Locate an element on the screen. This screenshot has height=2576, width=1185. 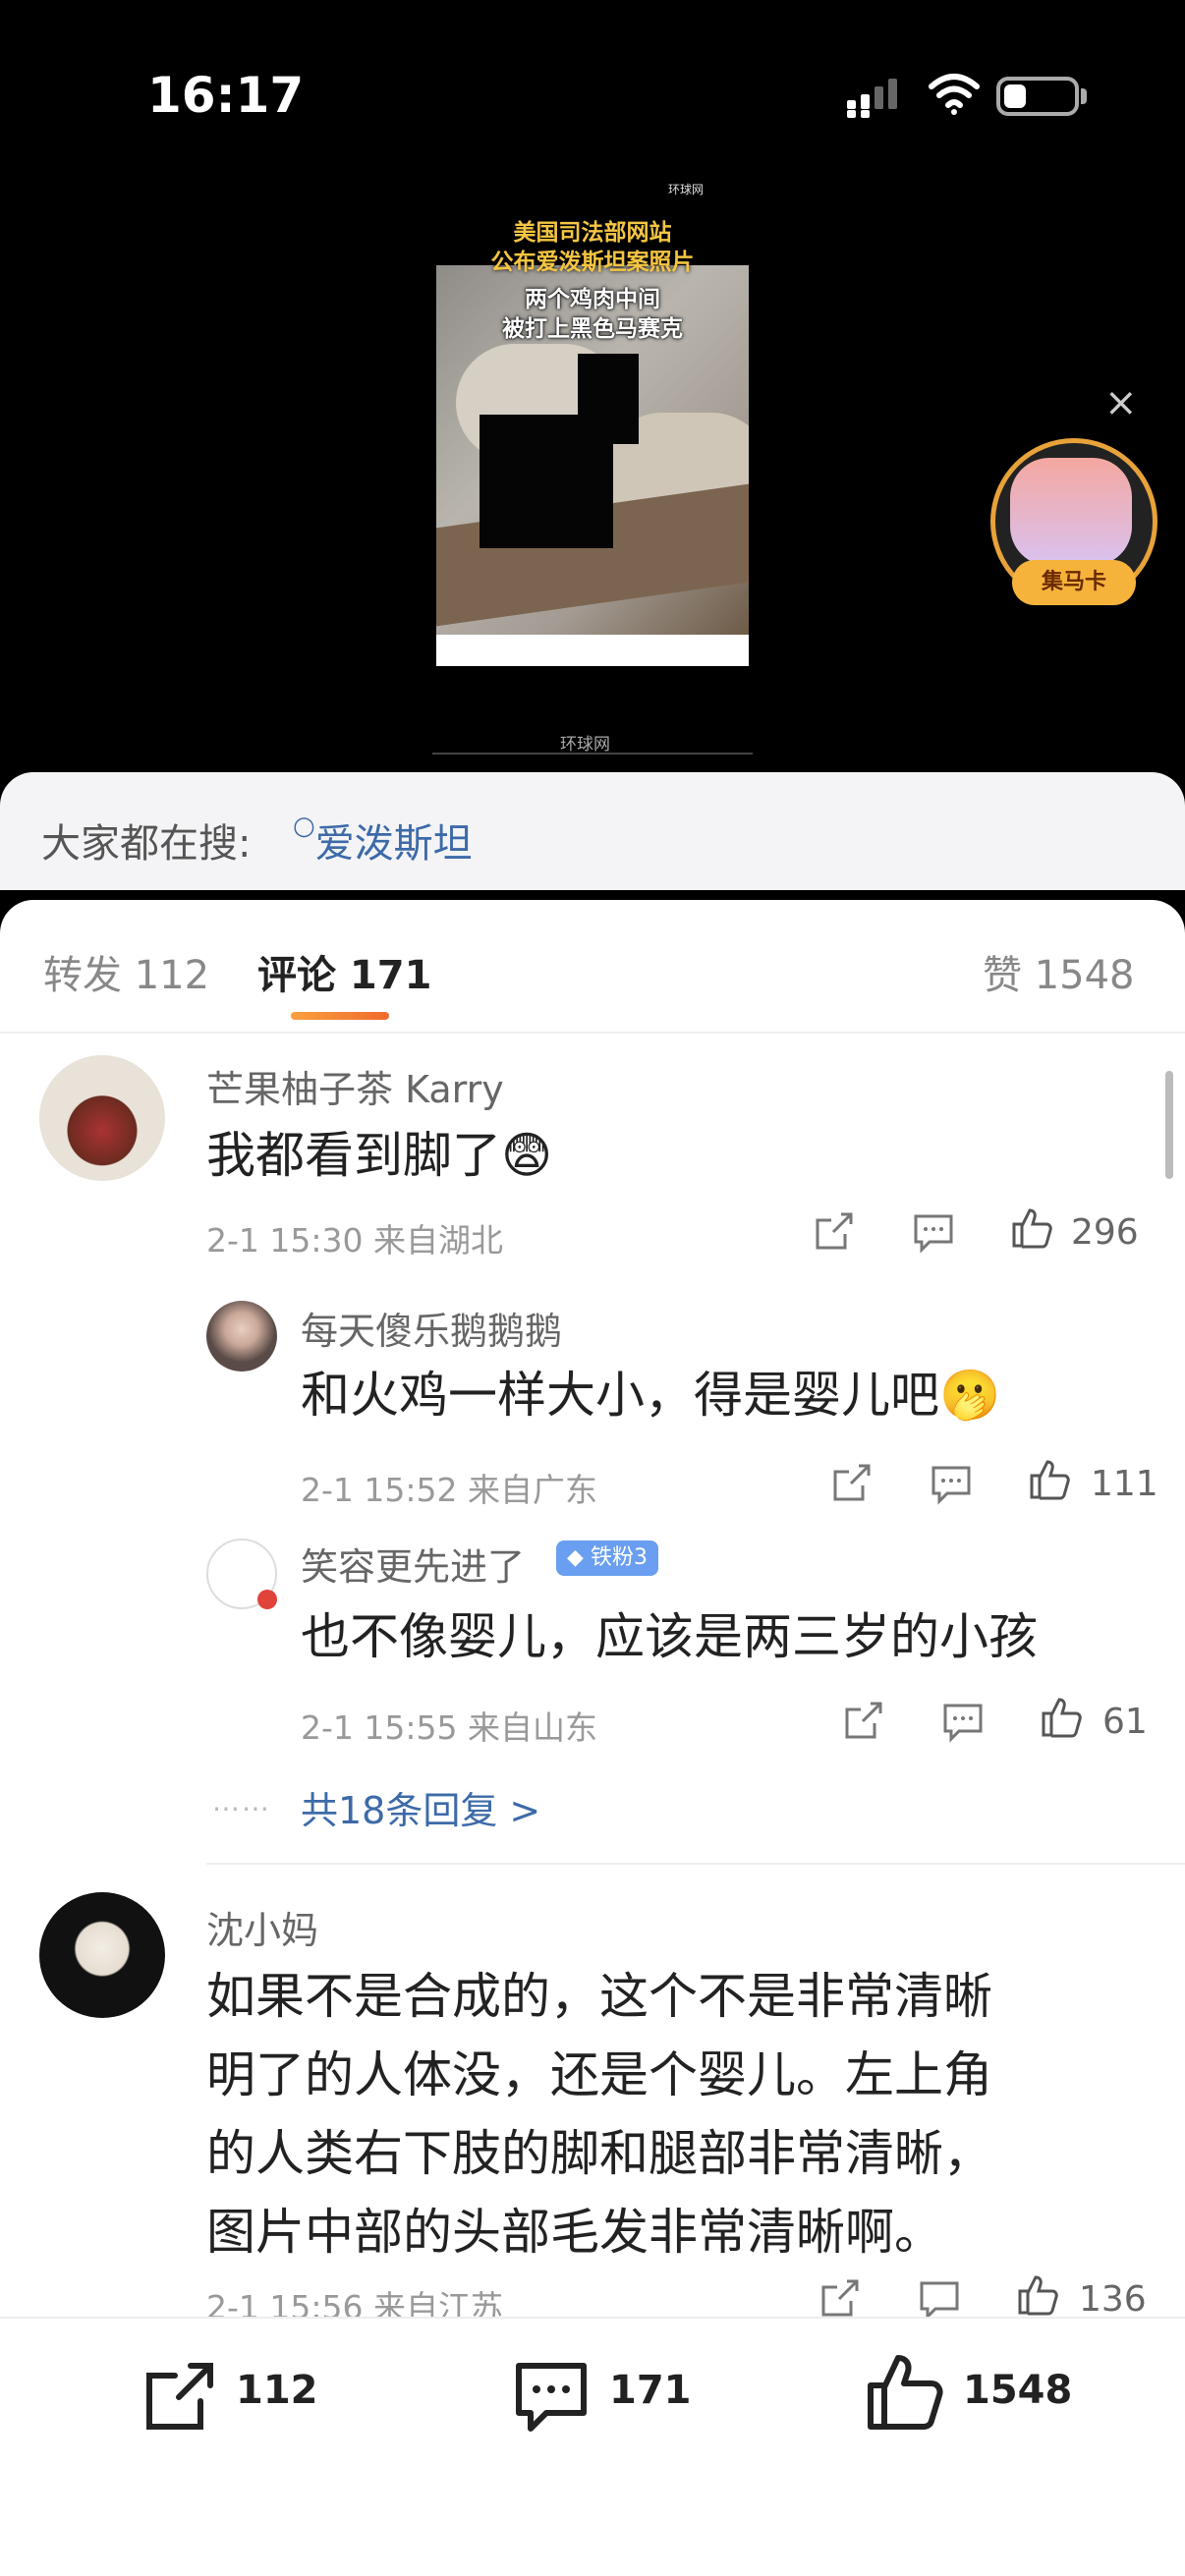
fan-badge-text: 铁粉3 is located at coordinates (619, 1557).